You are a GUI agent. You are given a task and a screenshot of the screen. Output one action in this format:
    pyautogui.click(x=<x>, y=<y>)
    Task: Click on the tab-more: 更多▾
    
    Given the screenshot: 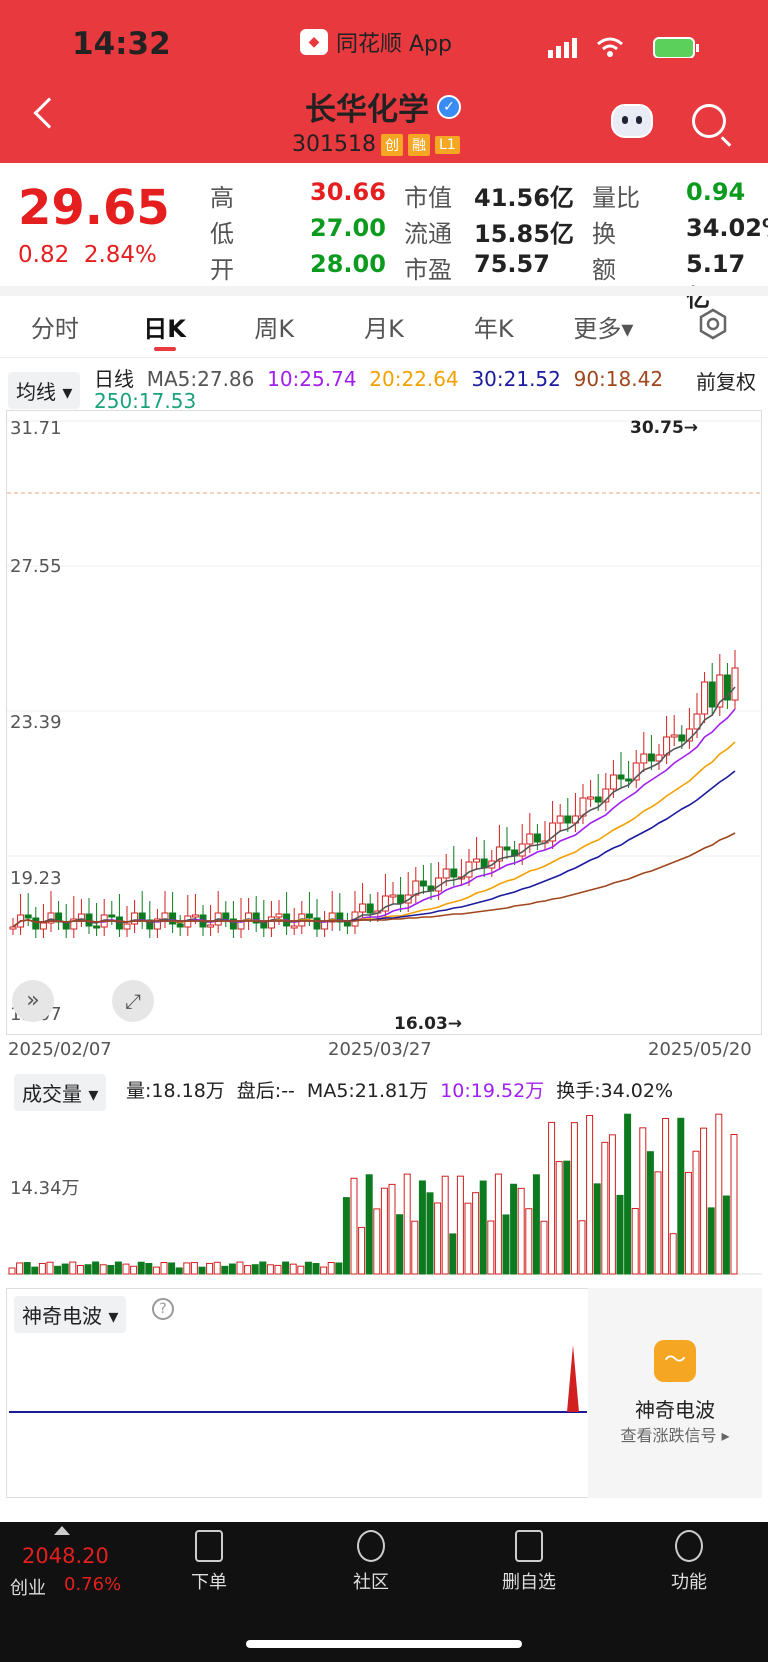 What is the action you would take?
    pyautogui.click(x=604, y=326)
    